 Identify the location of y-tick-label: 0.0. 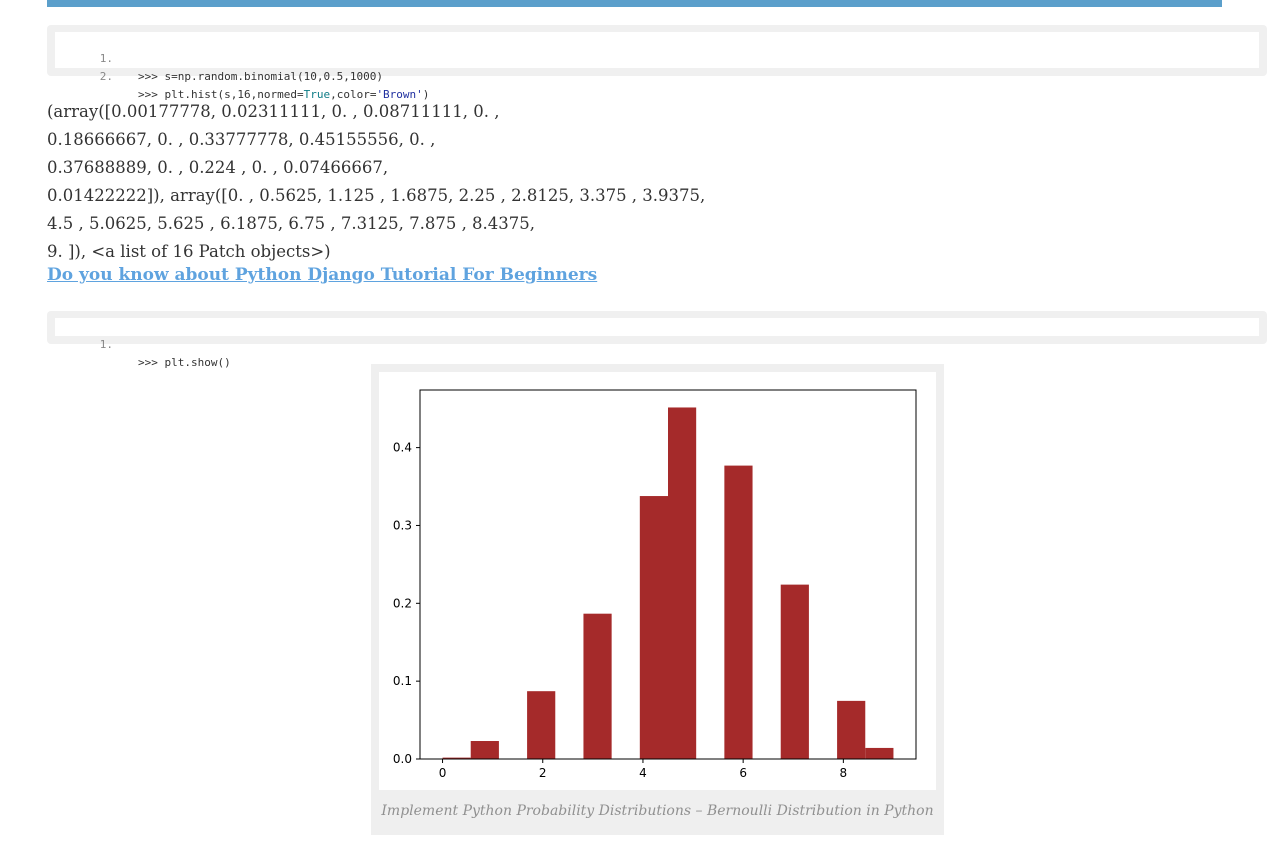
(402, 759).